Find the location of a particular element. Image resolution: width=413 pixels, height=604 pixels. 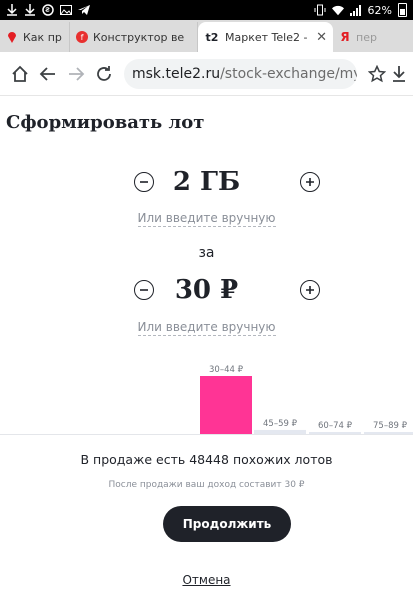

histogram-label-2: 45–59 ₽ is located at coordinates (280, 424).